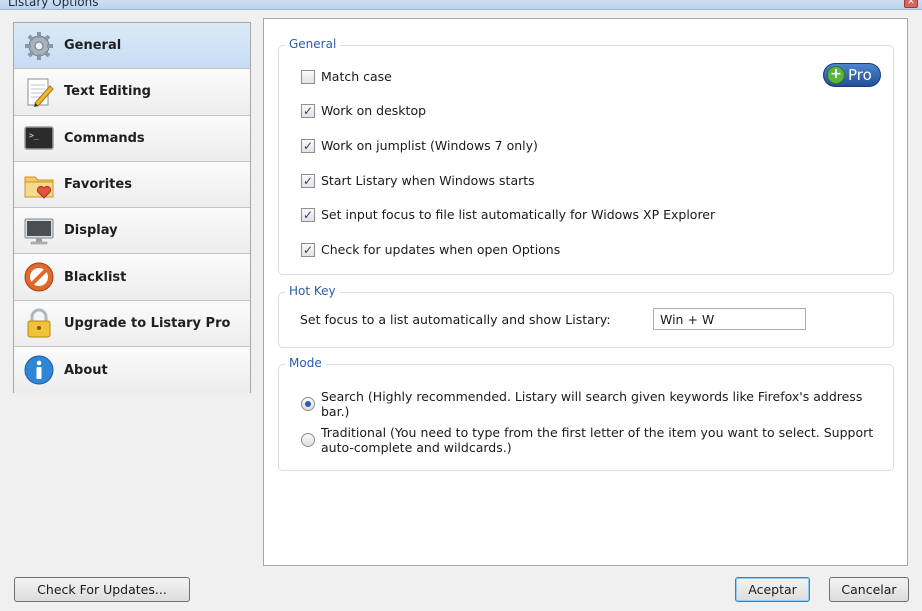 The width and height of the screenshot is (922, 611). Describe the element at coordinates (93, 46) in the screenshot. I see `sidebar-item-label: General` at that location.